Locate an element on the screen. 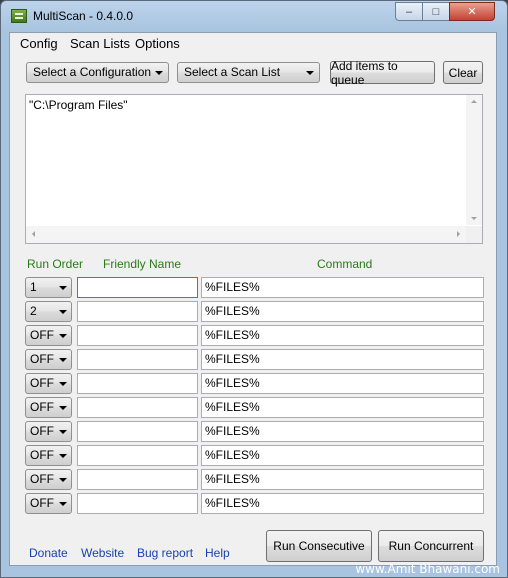 This screenshot has width=508, height=578. scroll-right-icon is located at coordinates (458, 234).